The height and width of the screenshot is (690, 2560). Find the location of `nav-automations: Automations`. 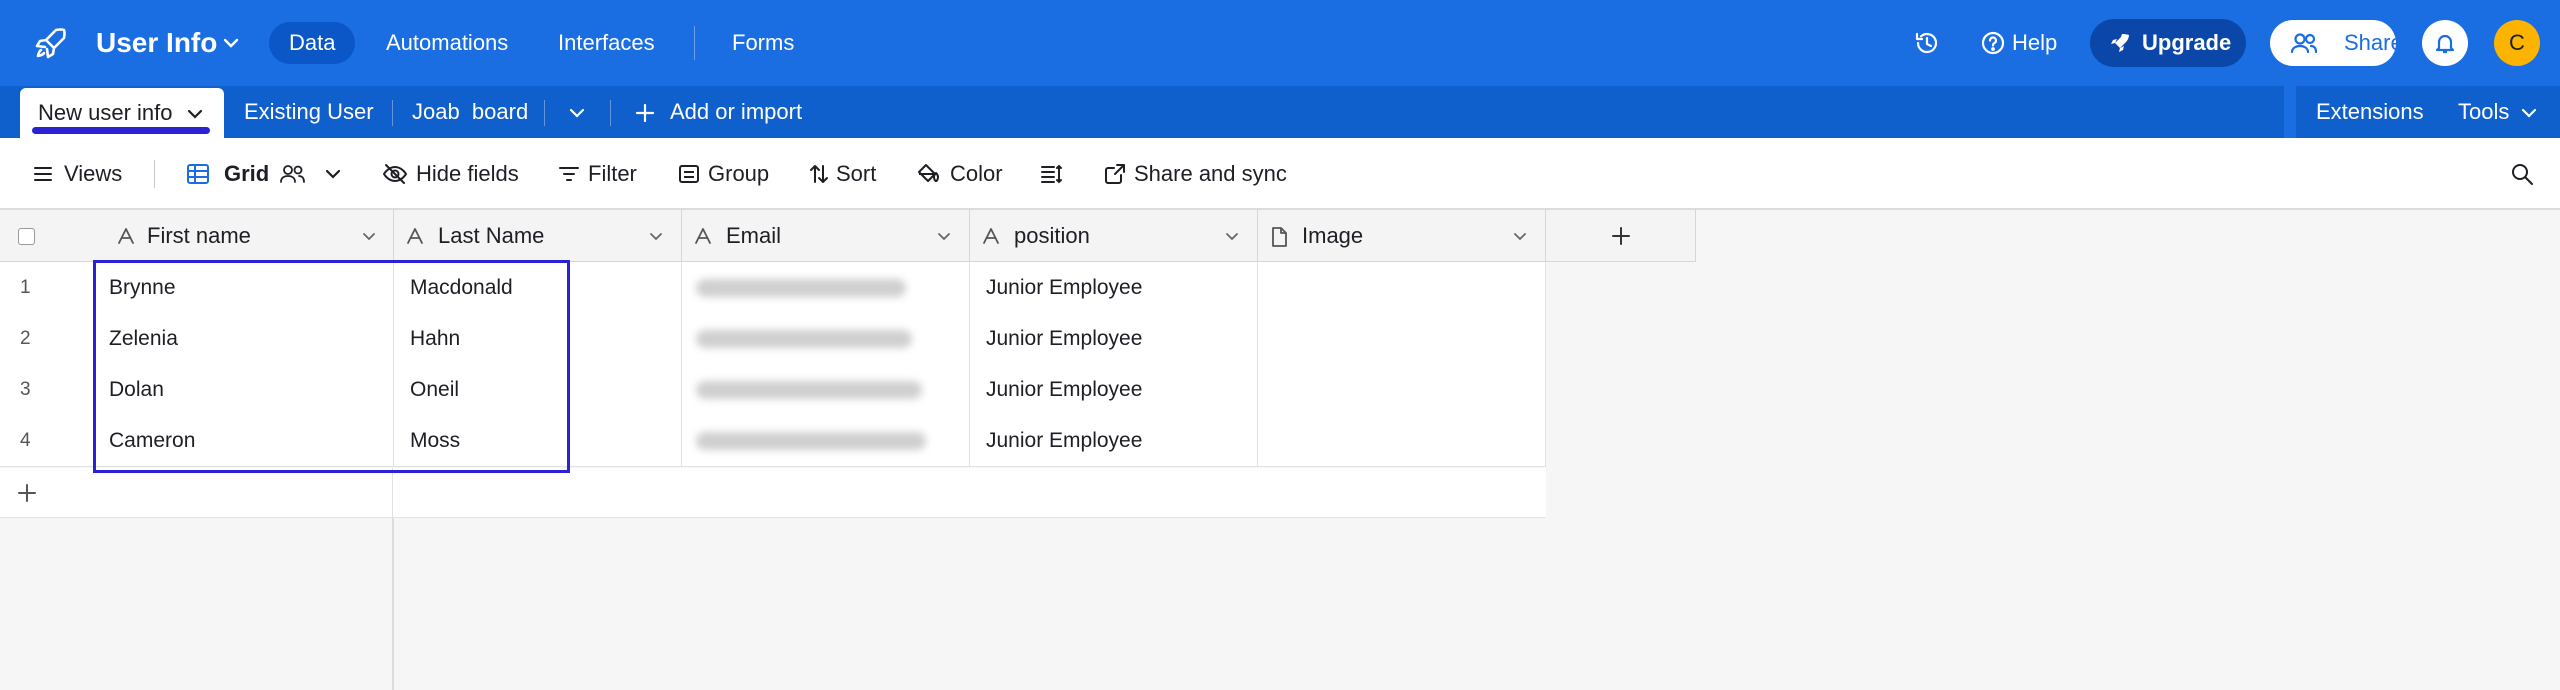

nav-automations: Automations is located at coordinates (447, 43).